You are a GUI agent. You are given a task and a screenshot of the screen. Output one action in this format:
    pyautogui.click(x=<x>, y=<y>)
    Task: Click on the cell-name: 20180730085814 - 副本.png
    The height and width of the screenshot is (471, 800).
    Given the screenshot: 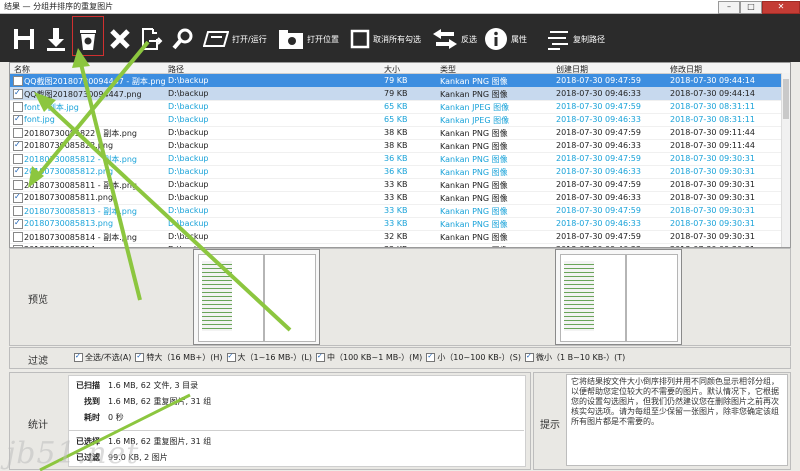 What is the action you would take?
    pyautogui.click(x=80, y=237)
    